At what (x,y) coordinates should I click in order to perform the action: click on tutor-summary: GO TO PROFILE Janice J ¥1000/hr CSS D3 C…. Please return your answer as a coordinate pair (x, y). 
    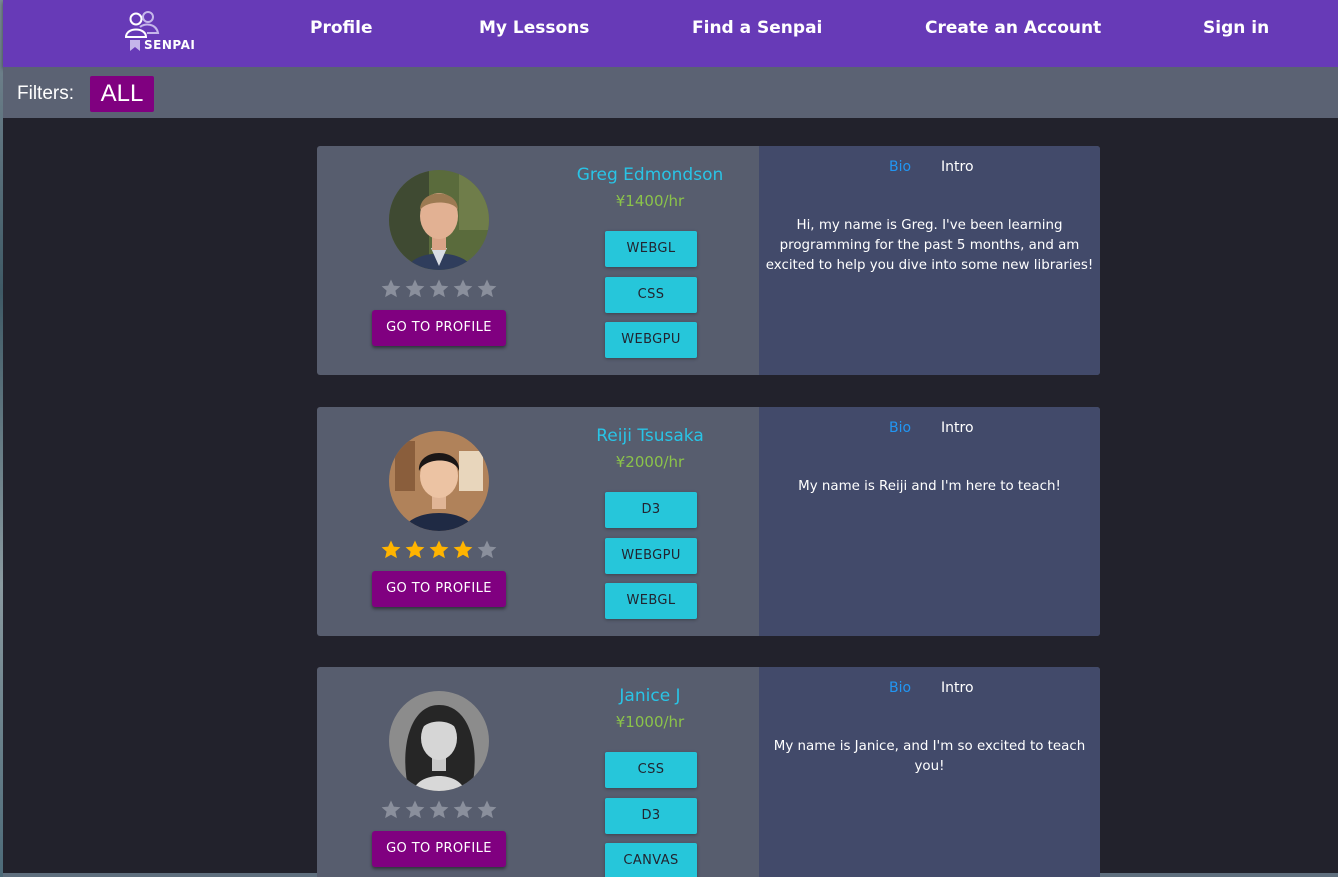
    Looking at the image, I should click on (538, 772).